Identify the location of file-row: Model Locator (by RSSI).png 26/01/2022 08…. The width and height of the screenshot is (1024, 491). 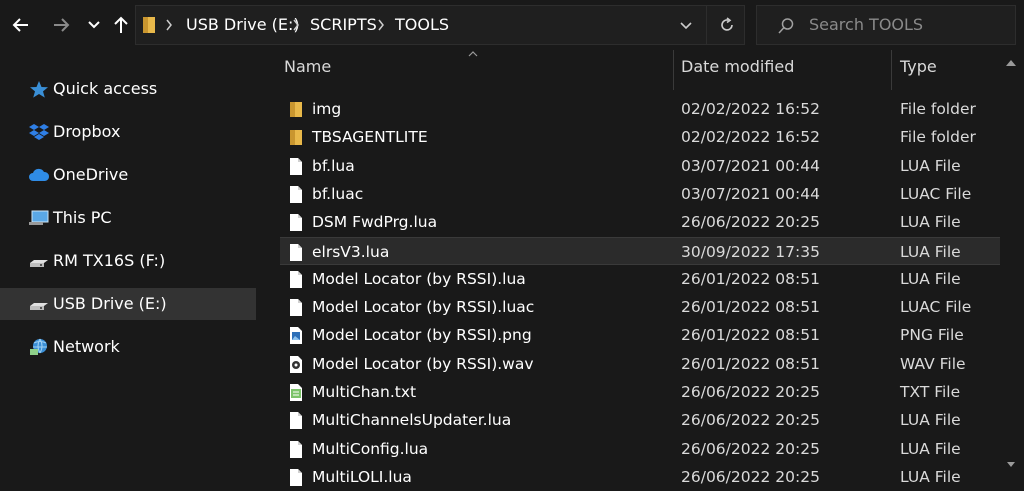
(640, 335).